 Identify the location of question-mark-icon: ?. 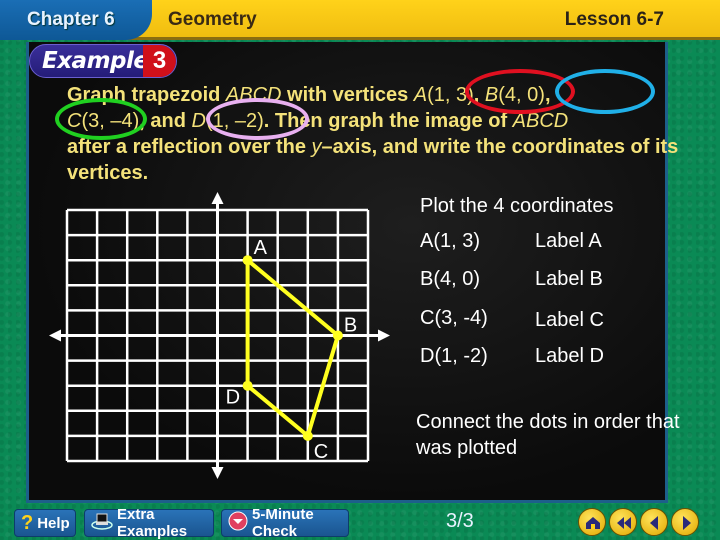
(27, 522).